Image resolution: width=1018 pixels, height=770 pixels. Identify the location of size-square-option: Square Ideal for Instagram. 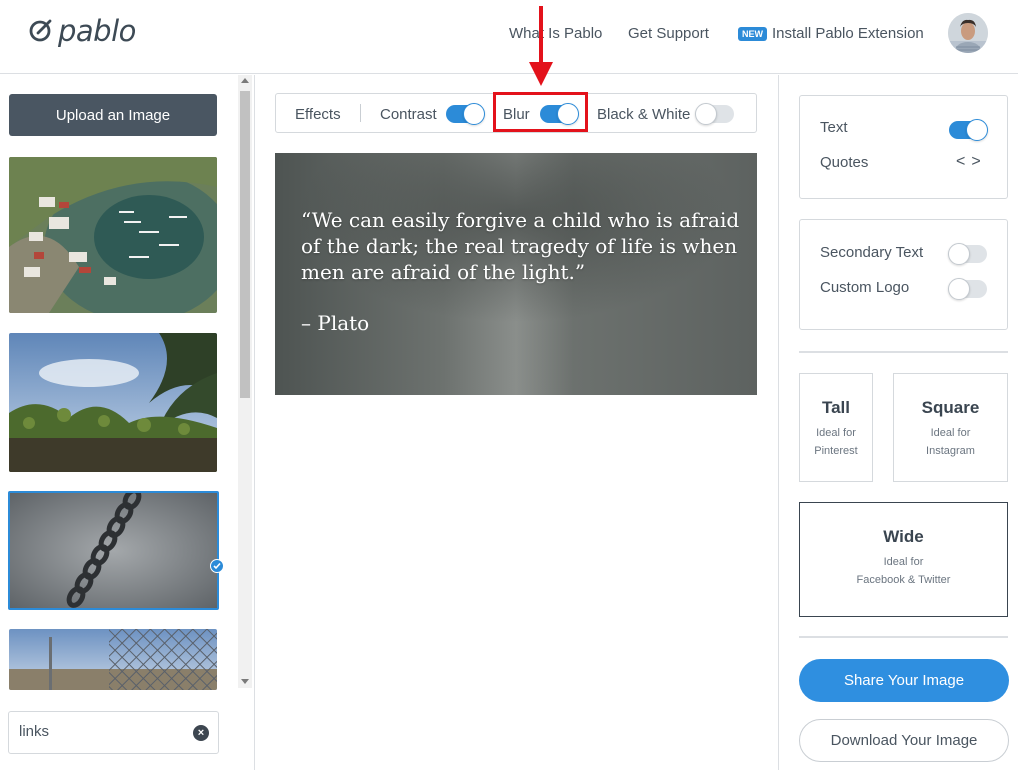
(950, 427).